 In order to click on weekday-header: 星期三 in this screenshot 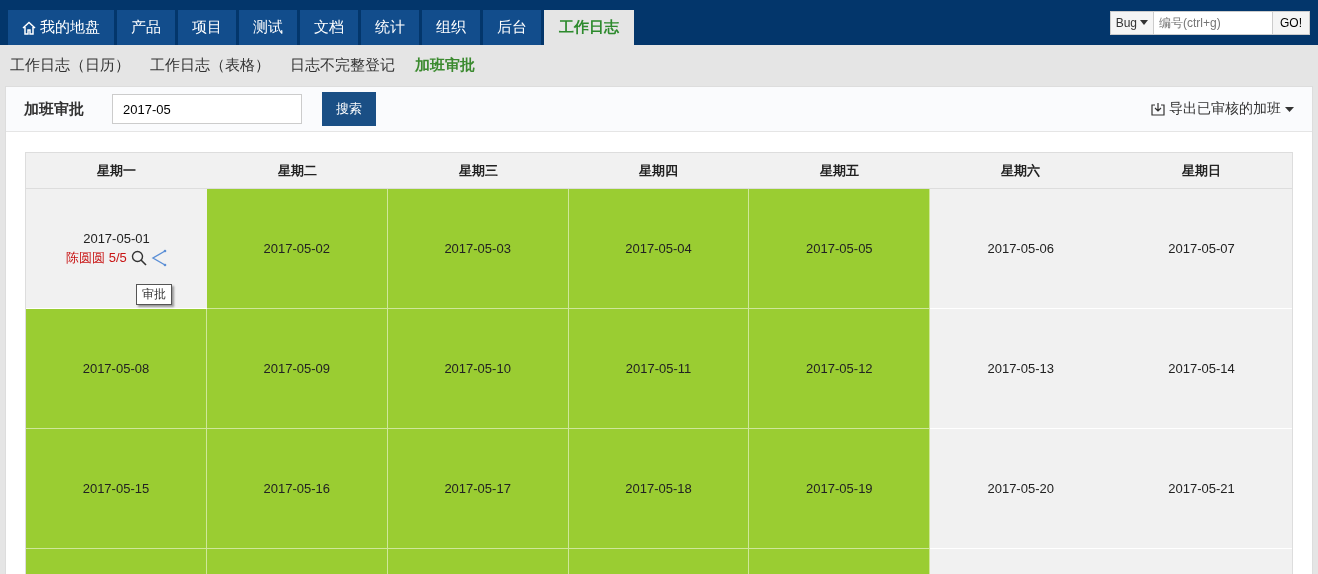, I will do `click(478, 171)`.